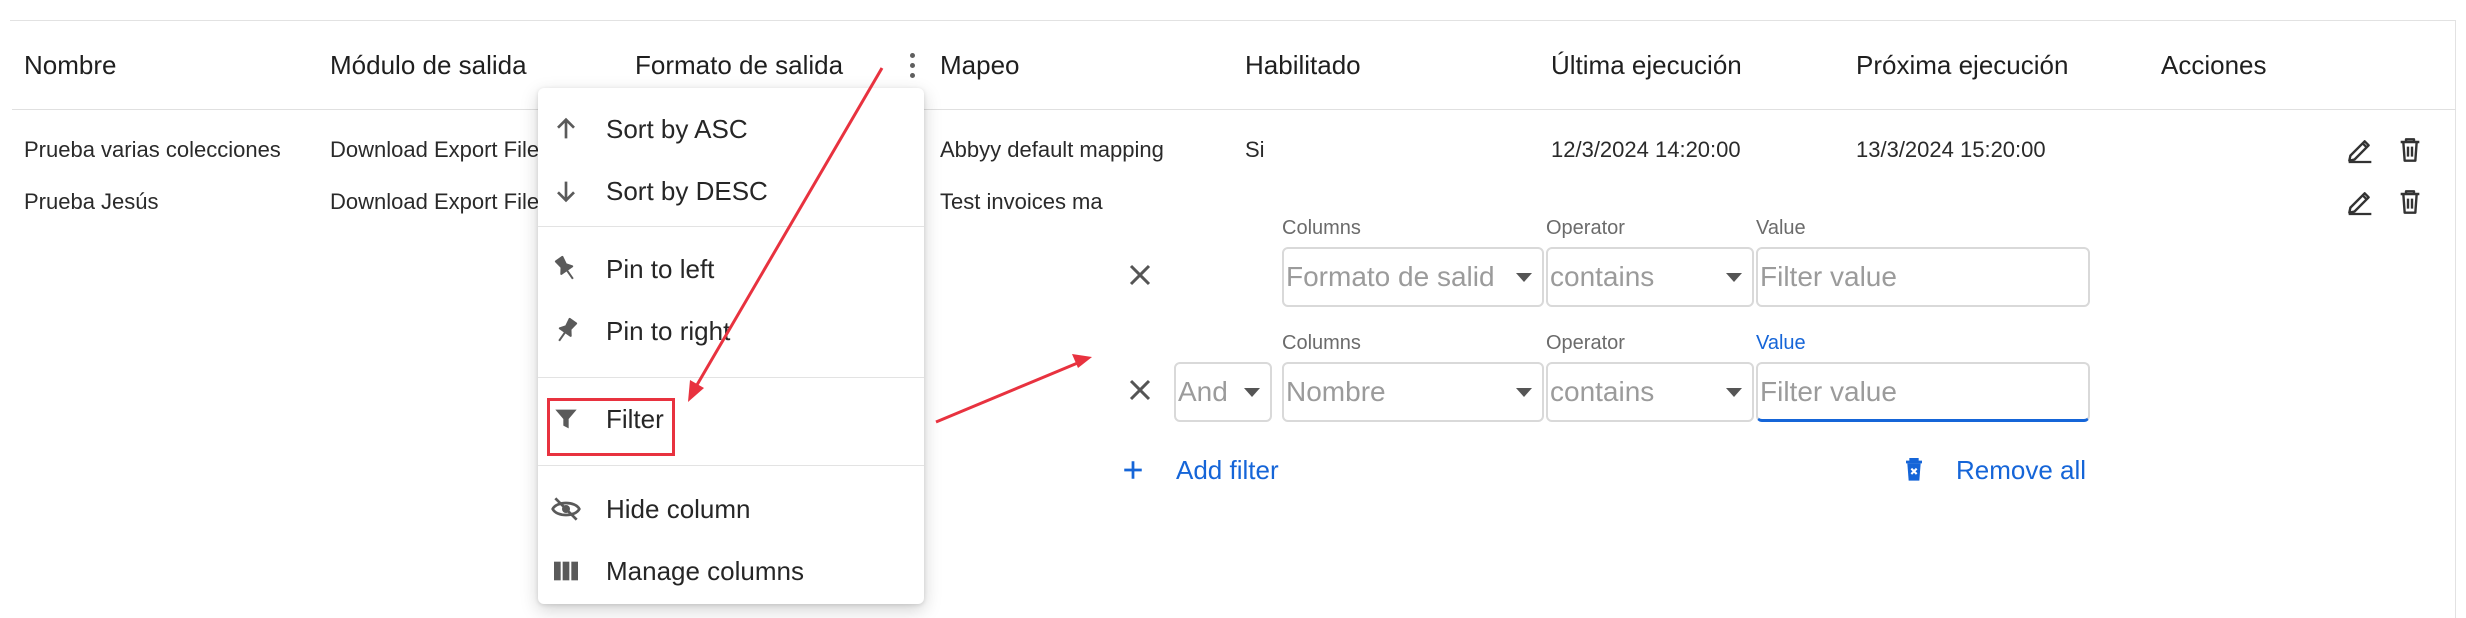  What do you see at coordinates (1646, 65) in the screenshot?
I see `column-header-ultima: Última ejecución` at bounding box center [1646, 65].